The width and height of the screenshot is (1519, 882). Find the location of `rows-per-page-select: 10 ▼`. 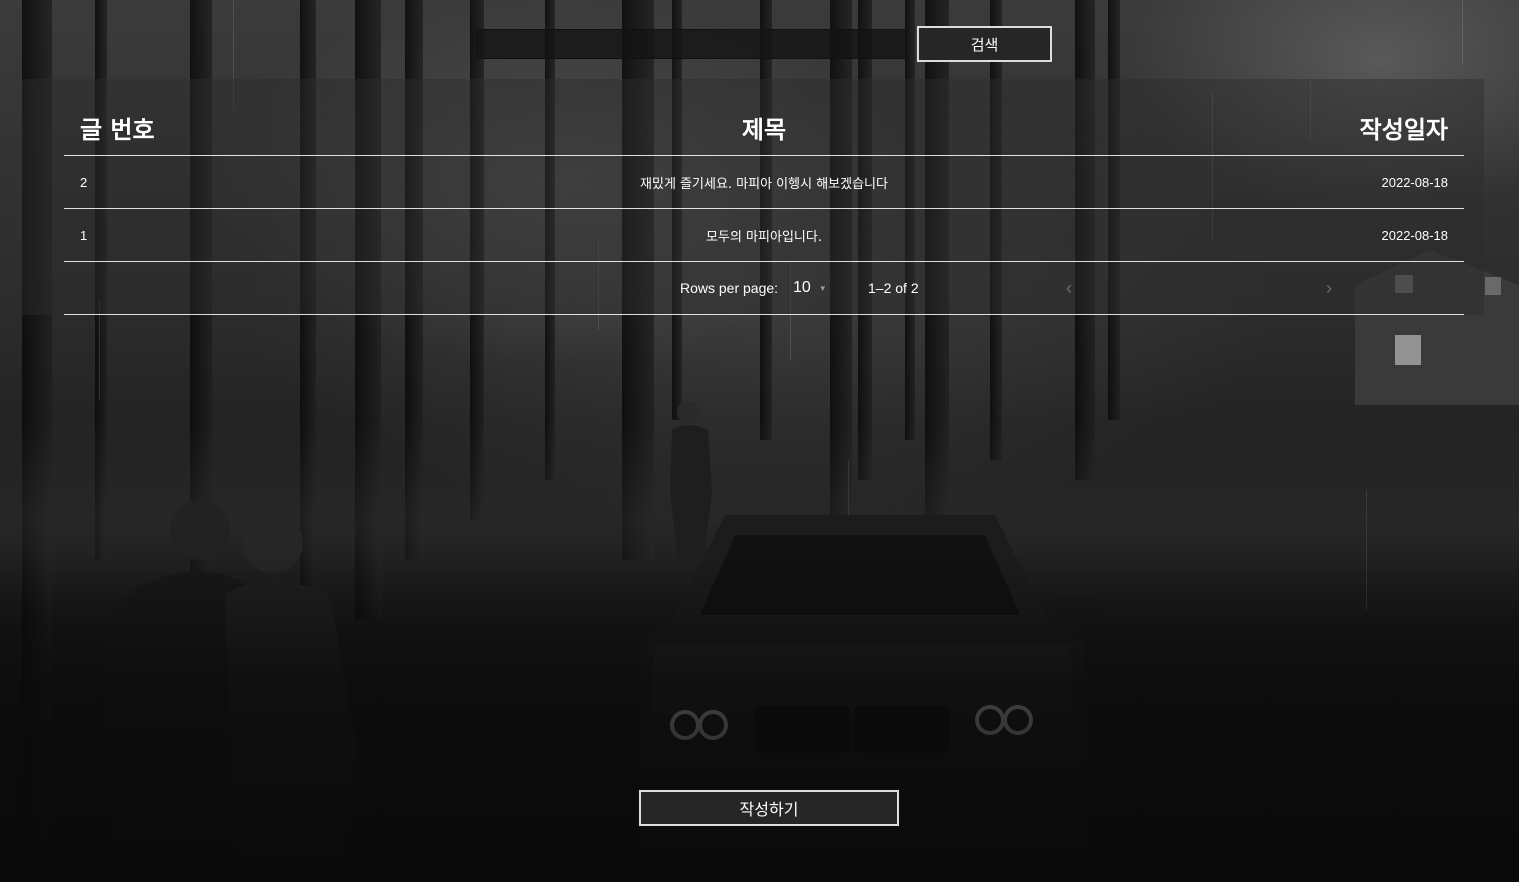

rows-per-page-select: 10 ▼ is located at coordinates (810, 288).